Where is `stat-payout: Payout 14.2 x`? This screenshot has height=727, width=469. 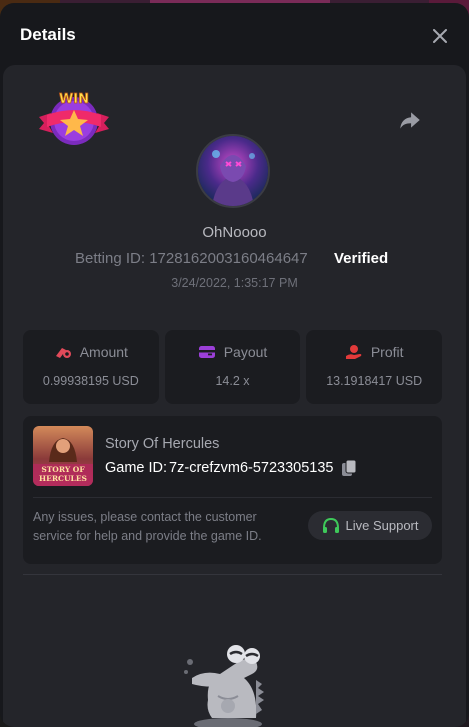 stat-payout: Payout 14.2 x is located at coordinates (232, 367).